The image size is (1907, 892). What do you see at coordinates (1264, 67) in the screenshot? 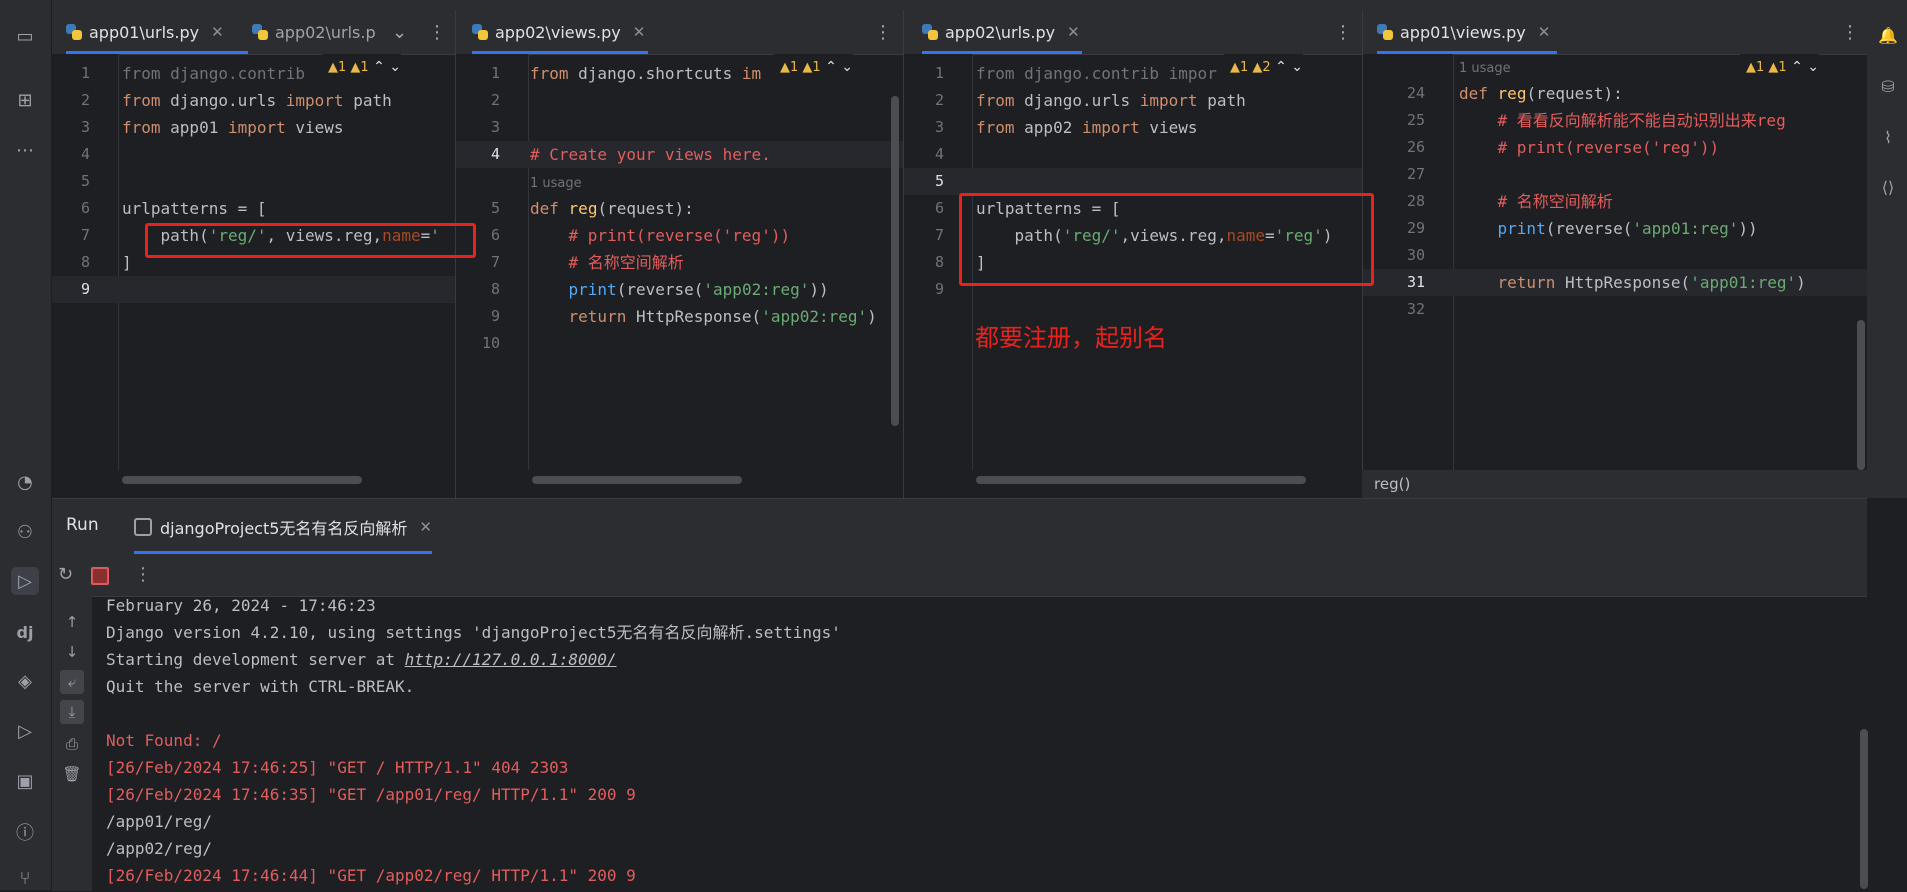
I see `inspection-widget: ▲1 ▲2 ⌃ ⌄` at bounding box center [1264, 67].